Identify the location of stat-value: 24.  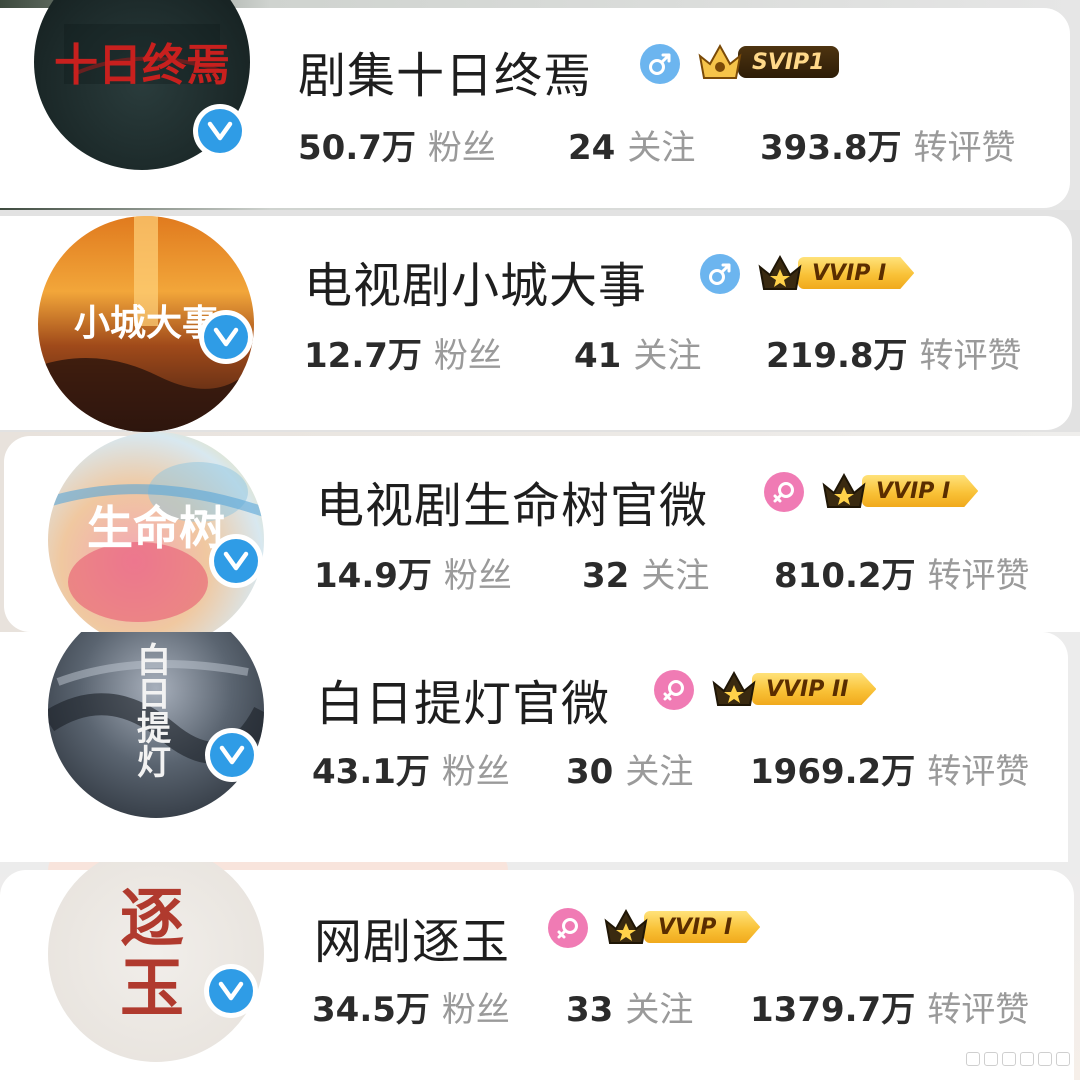
(592, 148).